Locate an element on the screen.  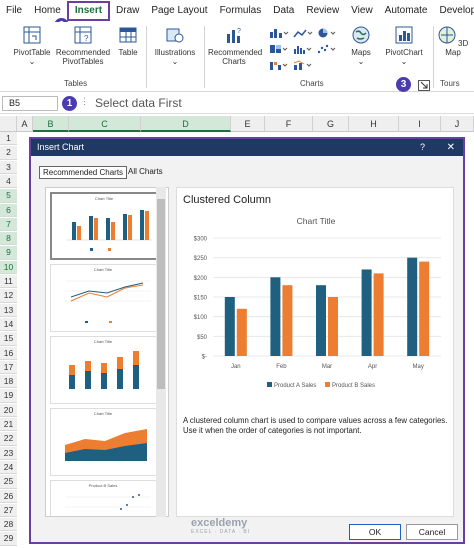
recommended-charts-button: ? Recommended Charts is located at coordinates (235, 46).